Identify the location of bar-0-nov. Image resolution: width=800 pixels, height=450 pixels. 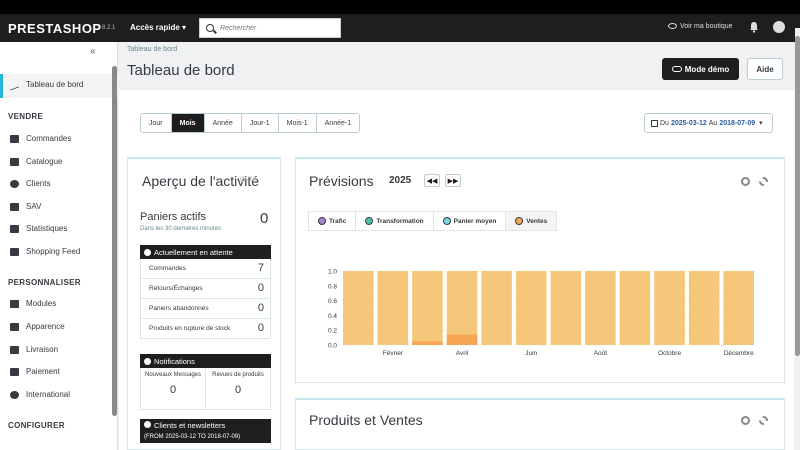
(704, 308).